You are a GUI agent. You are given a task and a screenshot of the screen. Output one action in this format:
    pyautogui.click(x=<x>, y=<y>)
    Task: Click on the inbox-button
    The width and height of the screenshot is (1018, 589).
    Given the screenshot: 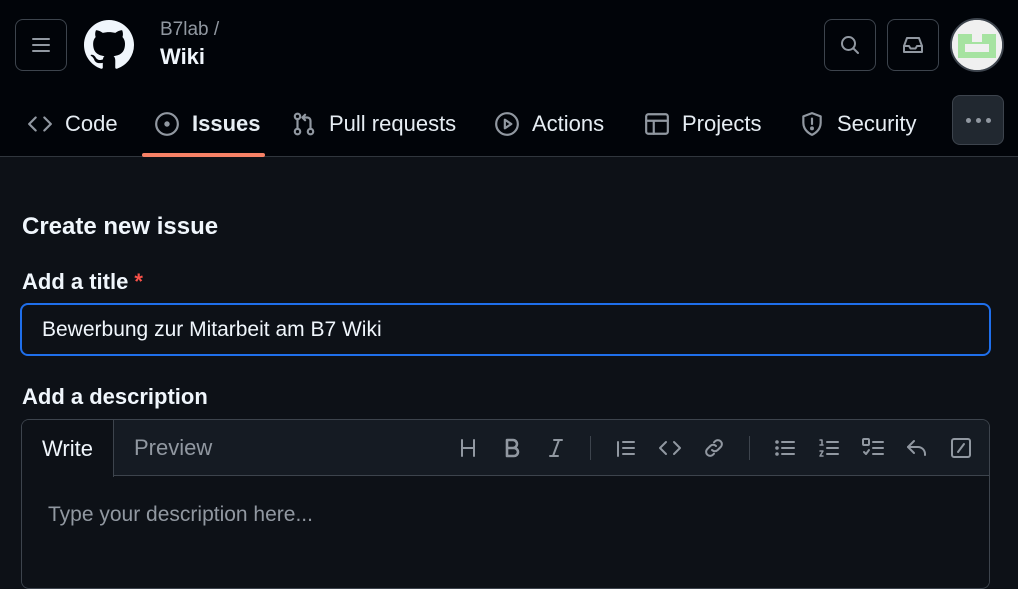 What is the action you would take?
    pyautogui.click(x=913, y=45)
    